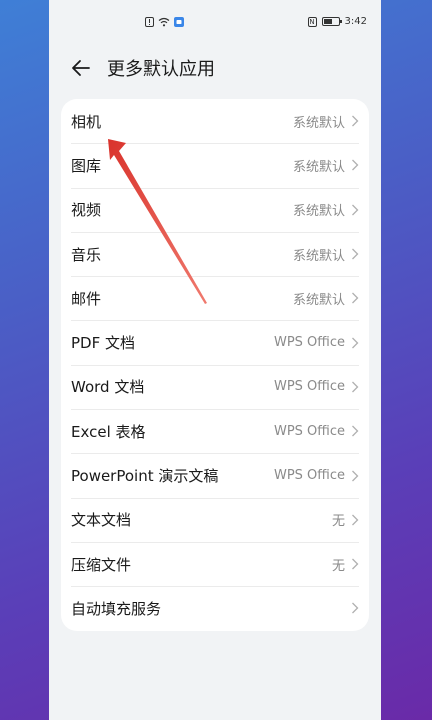 The height and width of the screenshot is (720, 432). Describe the element at coordinates (215, 519) in the screenshot. I see `settings-row-text-document: 文本文档 无` at that location.